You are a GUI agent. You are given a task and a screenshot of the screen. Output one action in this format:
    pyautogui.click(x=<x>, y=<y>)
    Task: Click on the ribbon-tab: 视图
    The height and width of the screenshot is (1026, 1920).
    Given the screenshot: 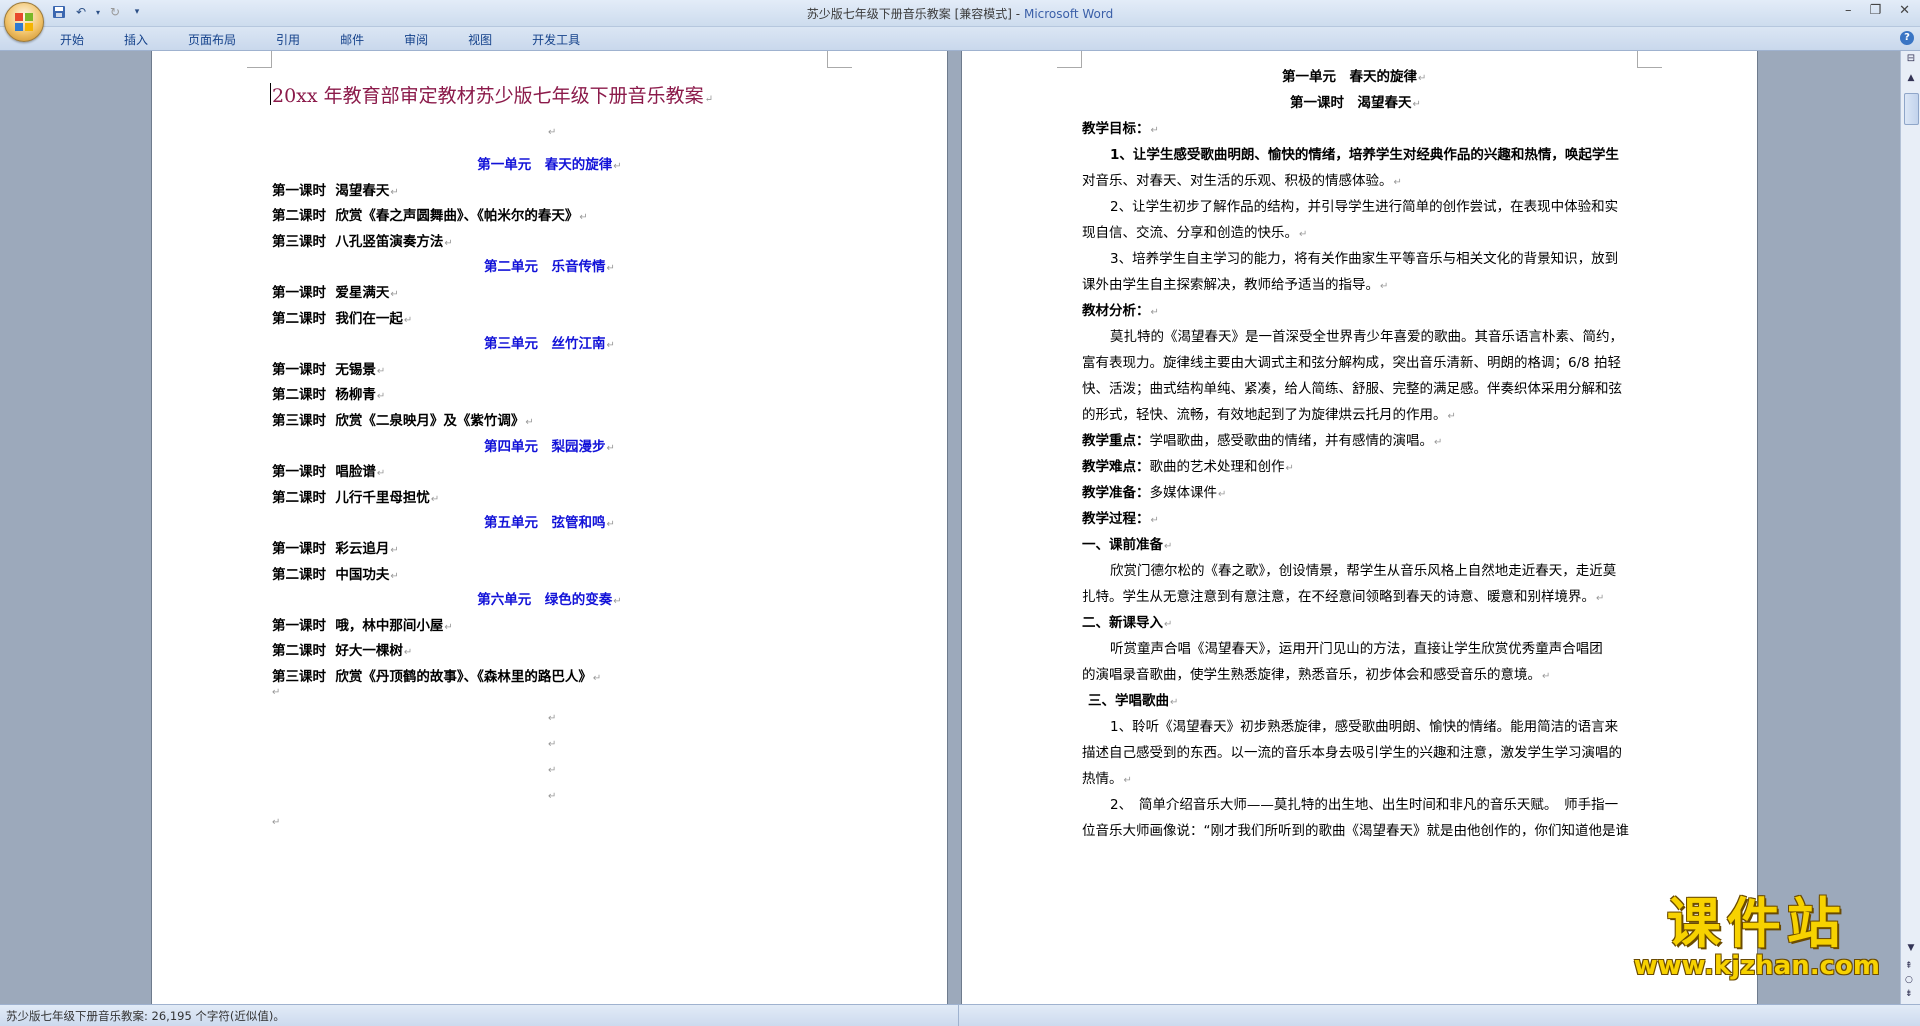 What is the action you would take?
    pyautogui.click(x=480, y=39)
    